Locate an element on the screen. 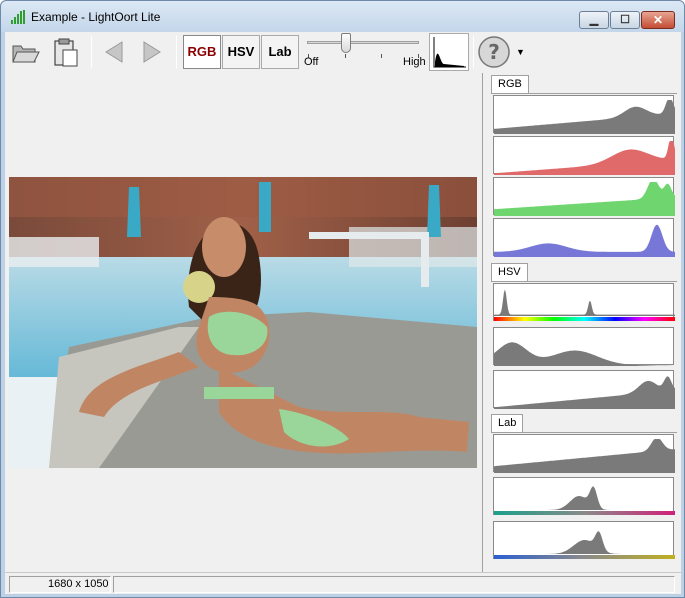 The width and height of the screenshot is (685, 598). rgb-group-tab: RGB is located at coordinates (510, 84).